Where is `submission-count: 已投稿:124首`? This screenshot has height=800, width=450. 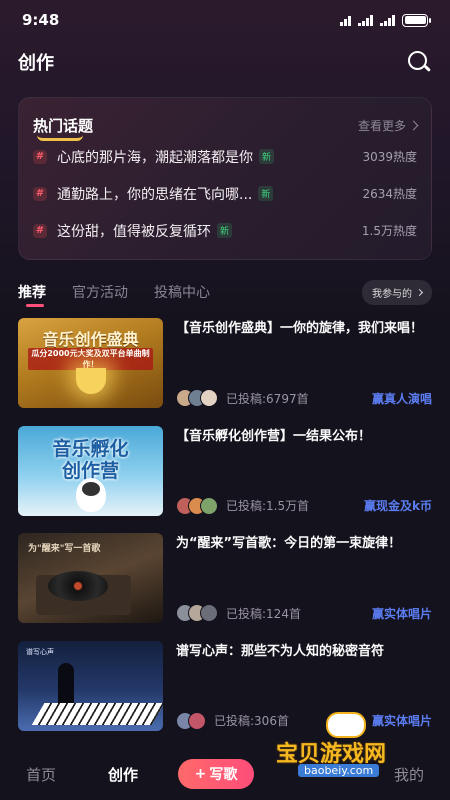
submission-count: 已投稿:124首 is located at coordinates (263, 613).